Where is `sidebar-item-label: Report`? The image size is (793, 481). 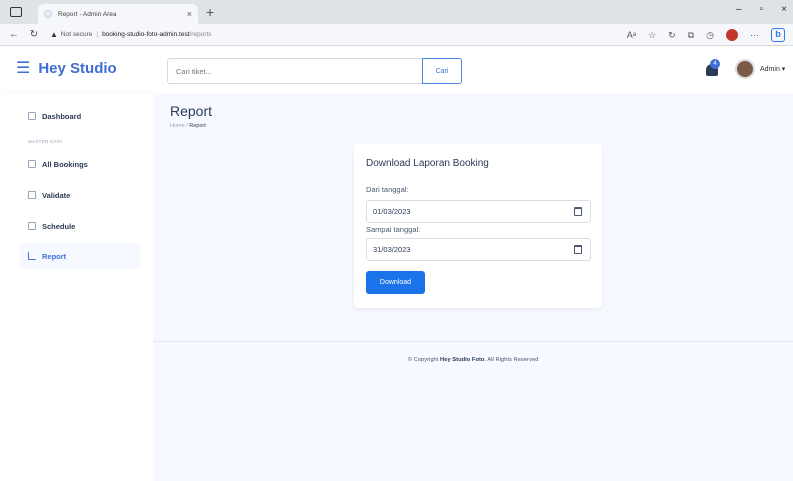
sidebar-item-label: Report is located at coordinates (54, 256).